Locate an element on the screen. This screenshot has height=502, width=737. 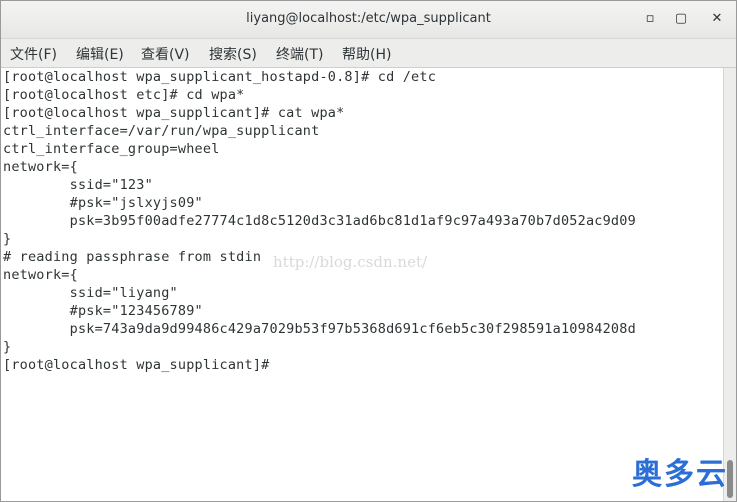
menu-file: 文件(F) is located at coordinates (33, 54).